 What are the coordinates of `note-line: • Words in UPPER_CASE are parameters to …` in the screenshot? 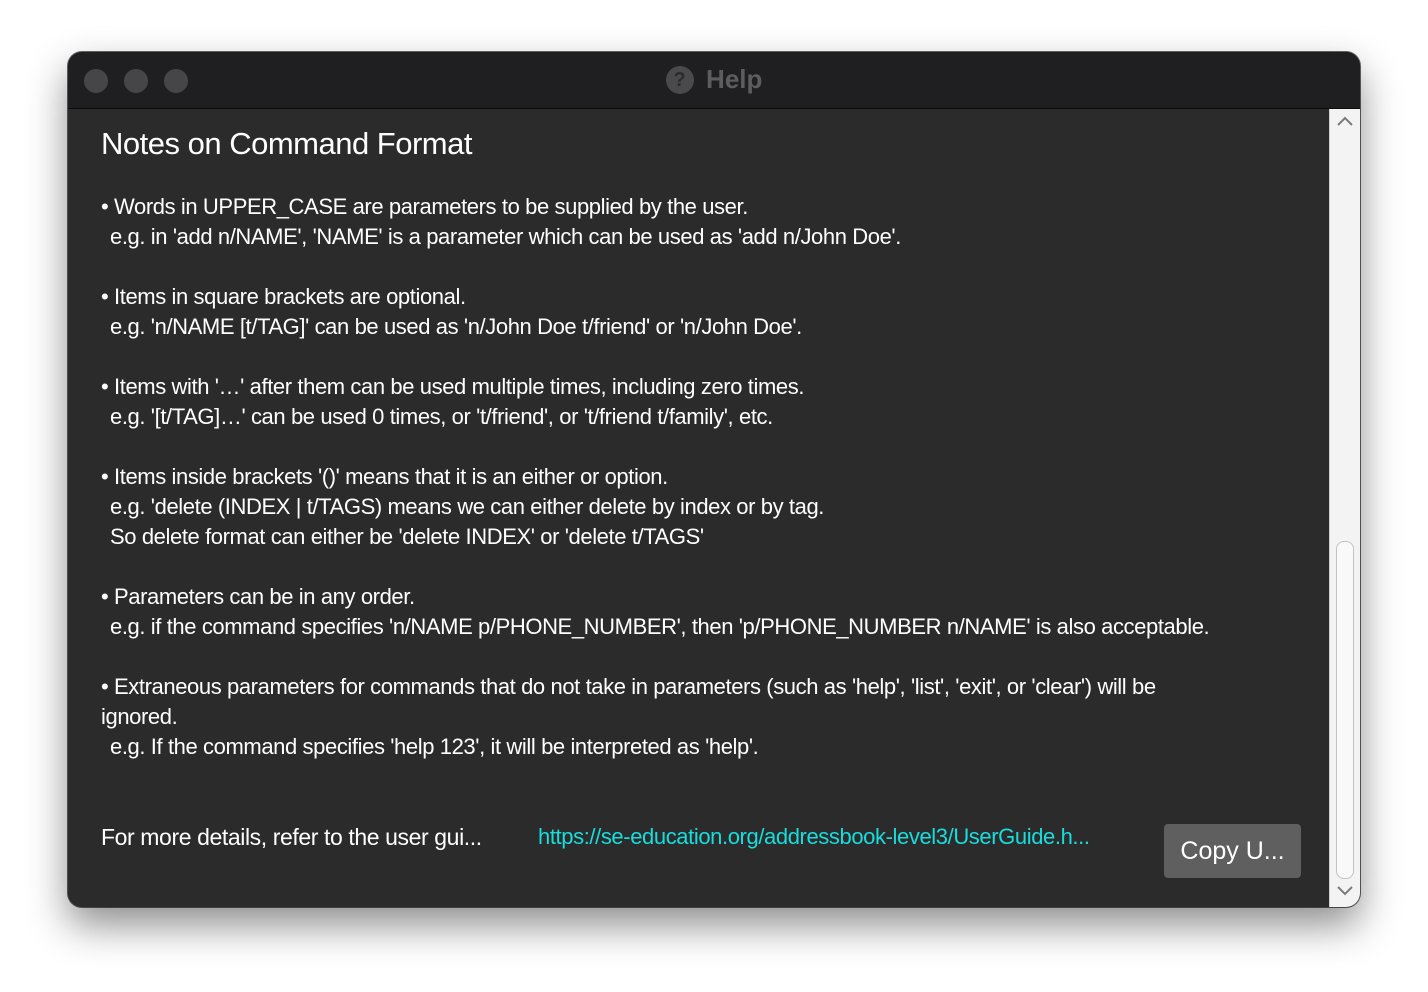 It's located at (424, 206).